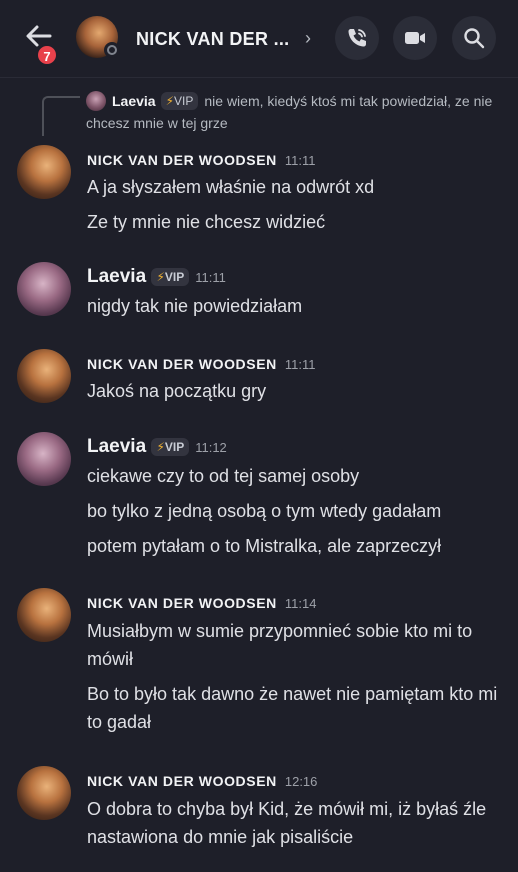 This screenshot has width=518, height=872. I want to click on message-text: ciekawe czy to od tej samej osoby, so click(223, 476).